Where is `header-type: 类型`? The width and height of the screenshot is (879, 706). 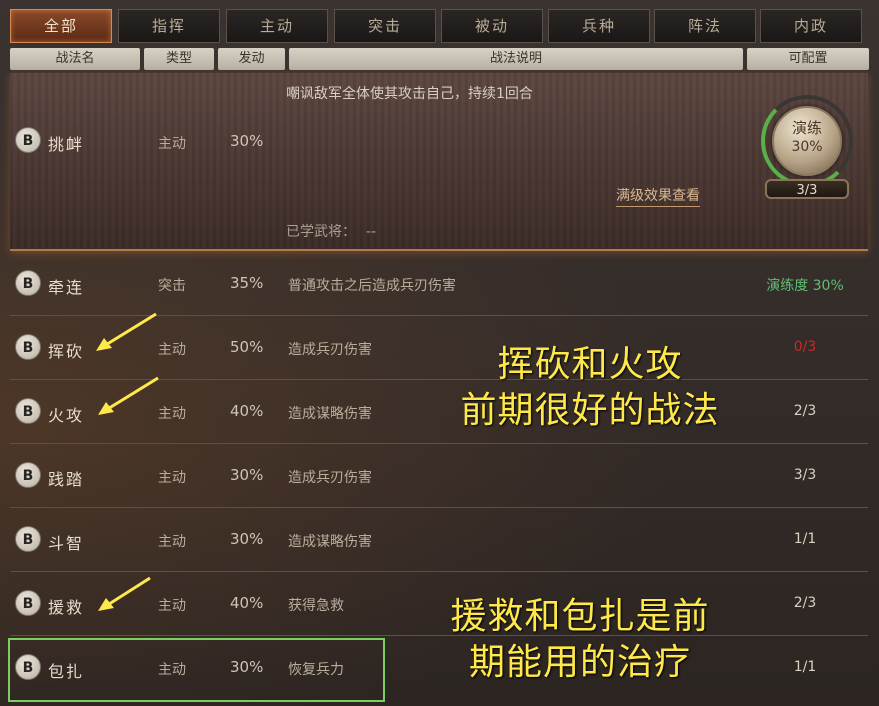 header-type: 类型 is located at coordinates (179, 59).